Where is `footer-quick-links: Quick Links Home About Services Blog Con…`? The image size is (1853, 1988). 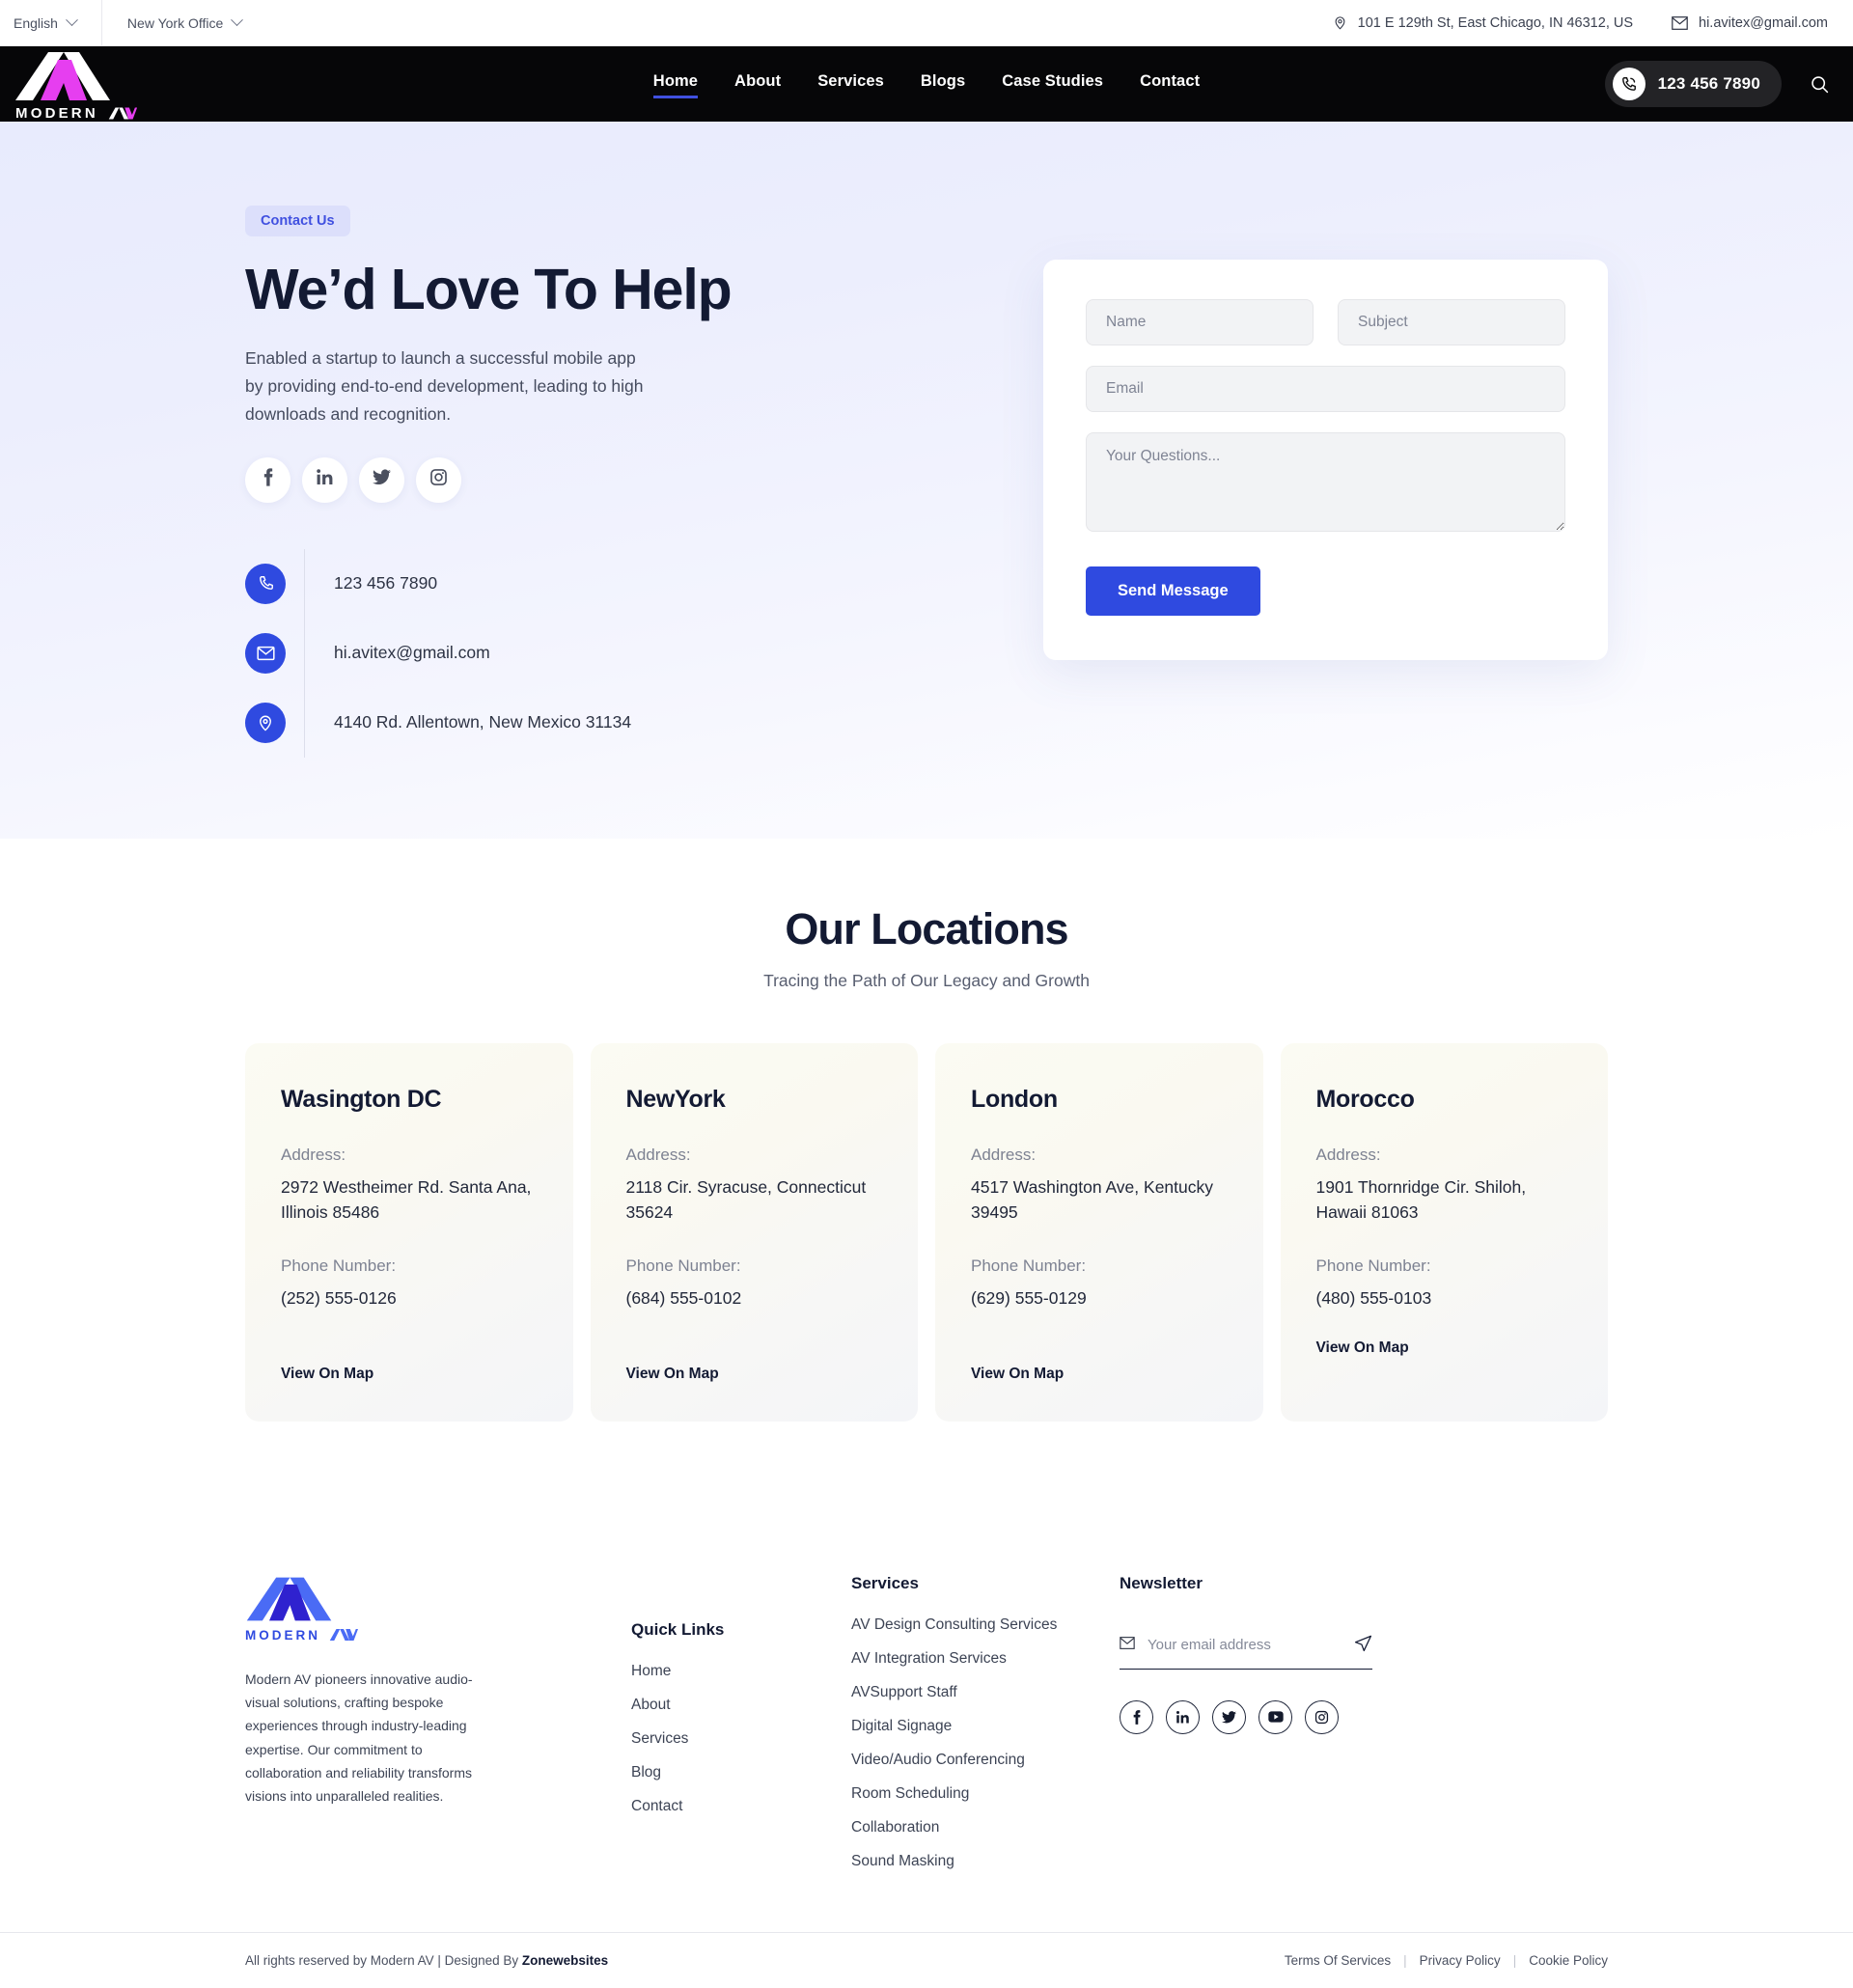
footer-quick-links: Quick Links Home About Services Blog Con… is located at coordinates (741, 1722).